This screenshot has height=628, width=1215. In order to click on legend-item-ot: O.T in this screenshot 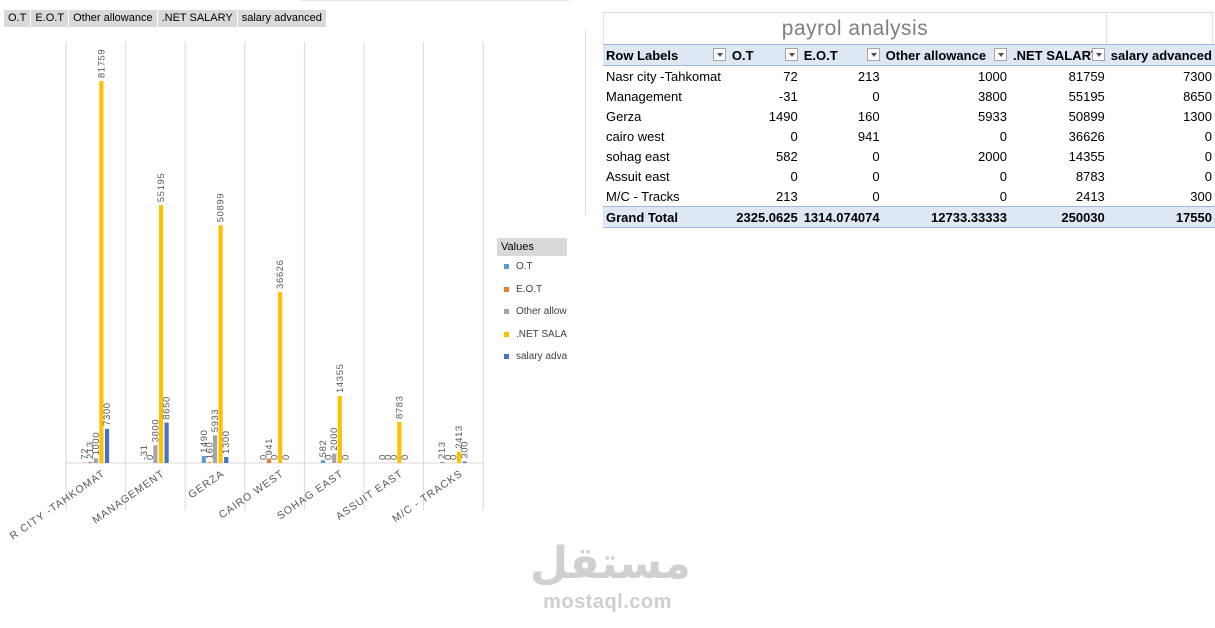, I will do `click(532, 267)`.